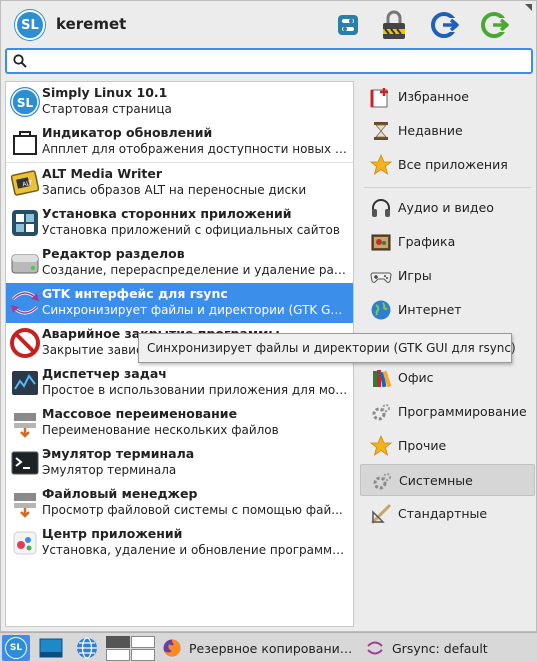 Image resolution: width=537 pixels, height=662 pixels. Describe the element at coordinates (102, 173) in the screenshot. I see `app-title: ALT Media Writer` at that location.